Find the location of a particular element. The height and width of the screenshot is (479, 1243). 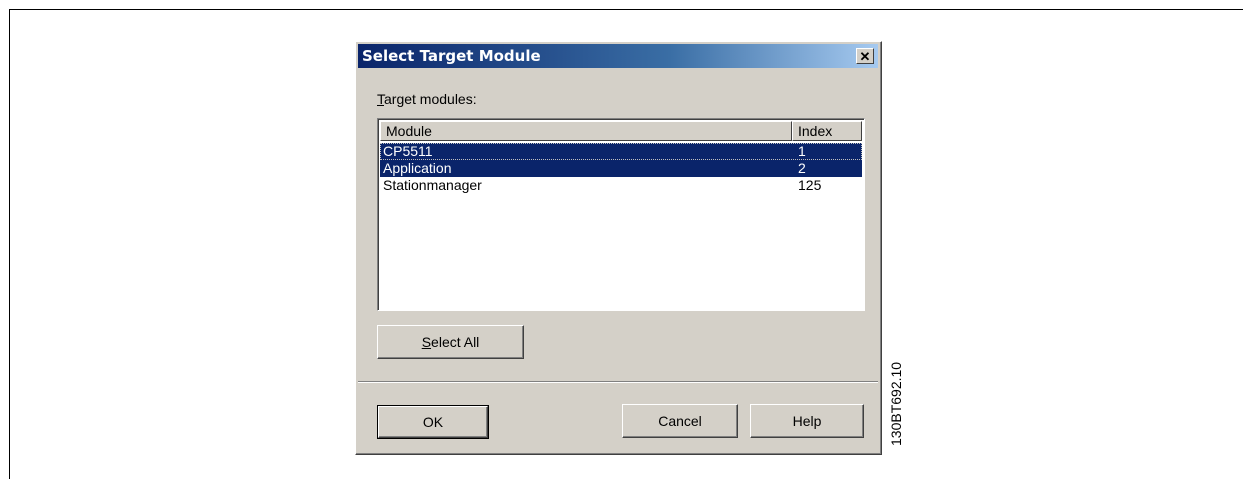

module-cell: CP5511 is located at coordinates (408, 151).